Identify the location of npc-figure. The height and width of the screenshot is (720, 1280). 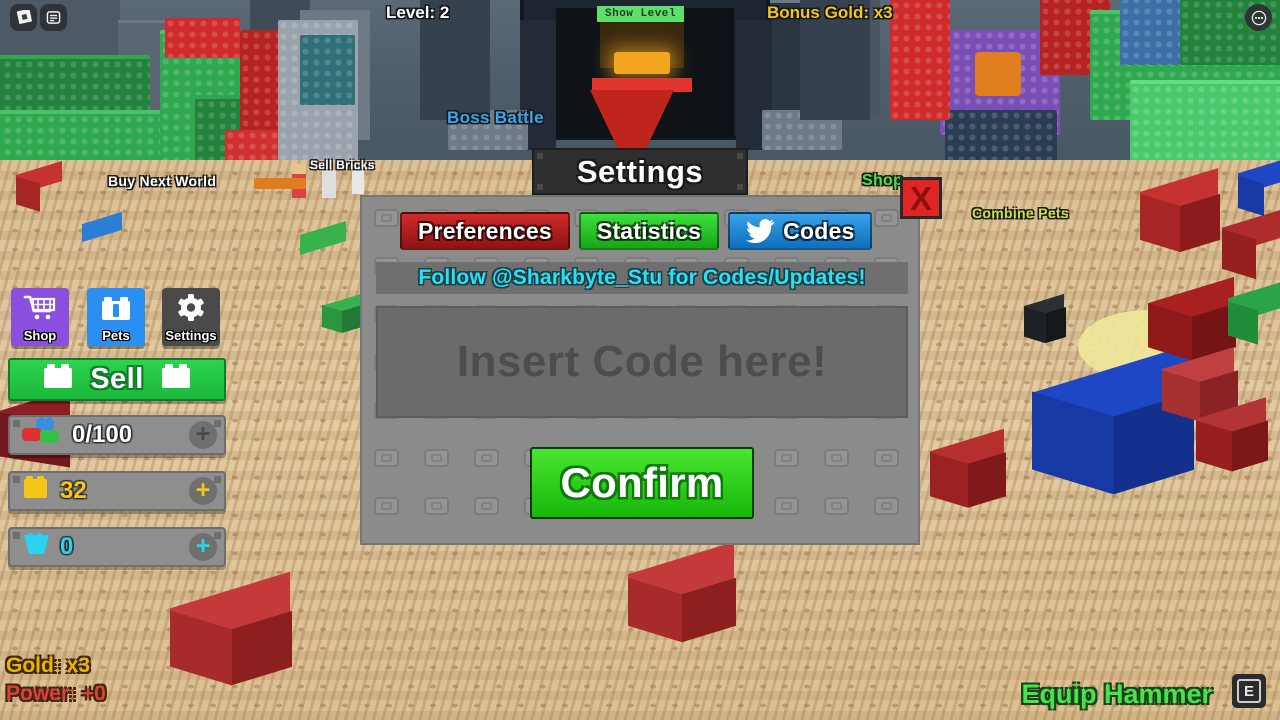
(329, 184).